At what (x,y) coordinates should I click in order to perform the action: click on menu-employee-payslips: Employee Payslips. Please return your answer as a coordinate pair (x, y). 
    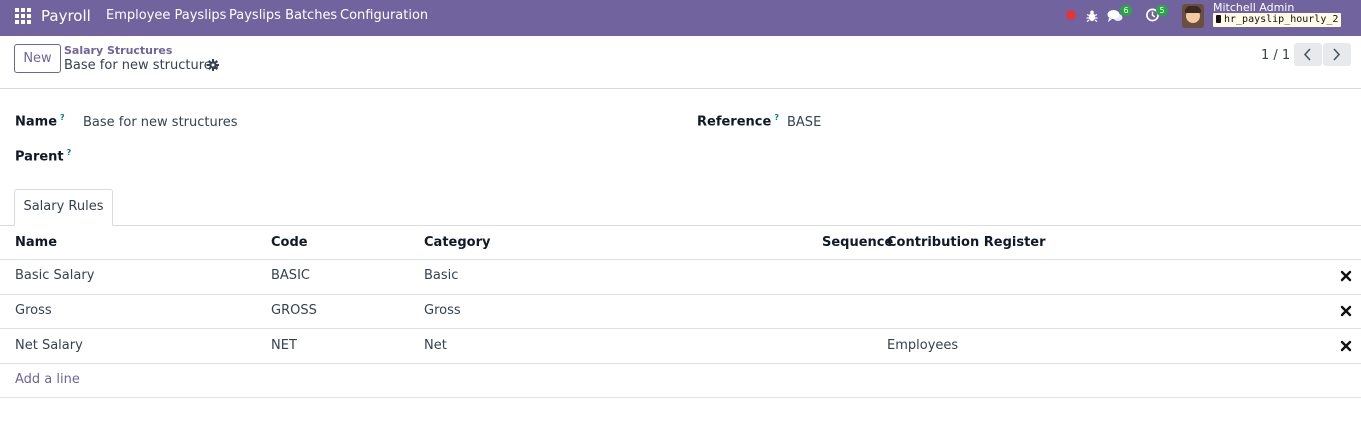
    Looking at the image, I should click on (166, 15).